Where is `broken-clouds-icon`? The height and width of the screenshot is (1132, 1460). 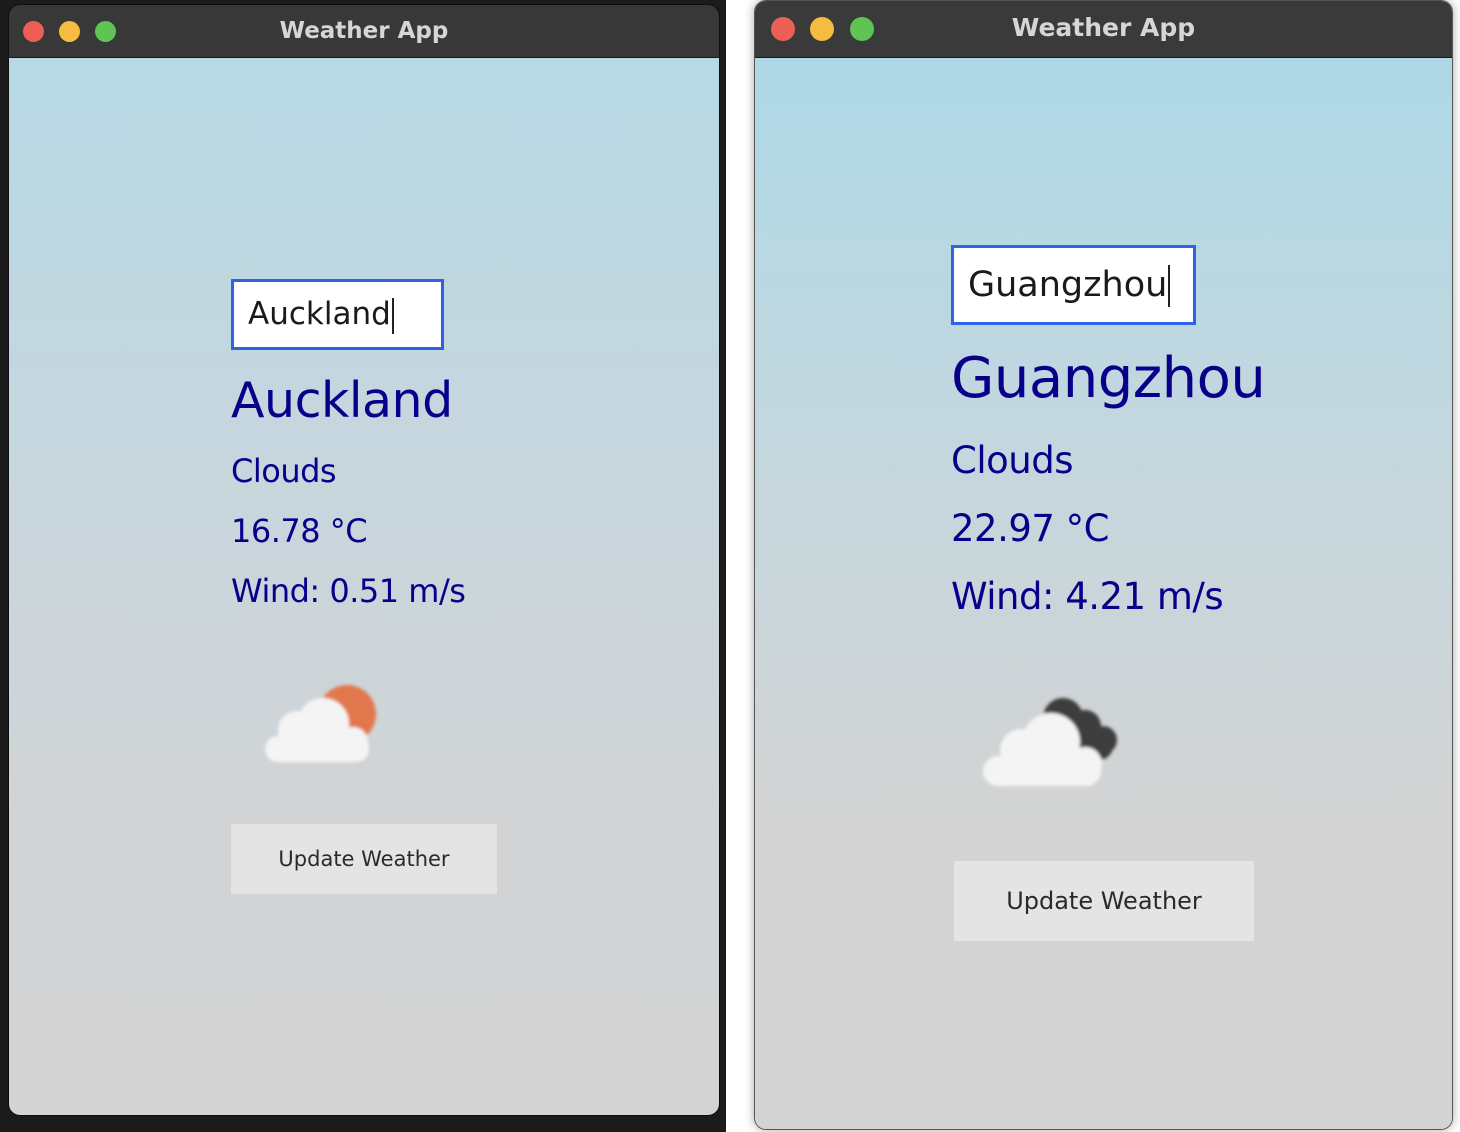
broken-clouds-icon is located at coordinates (1050, 742).